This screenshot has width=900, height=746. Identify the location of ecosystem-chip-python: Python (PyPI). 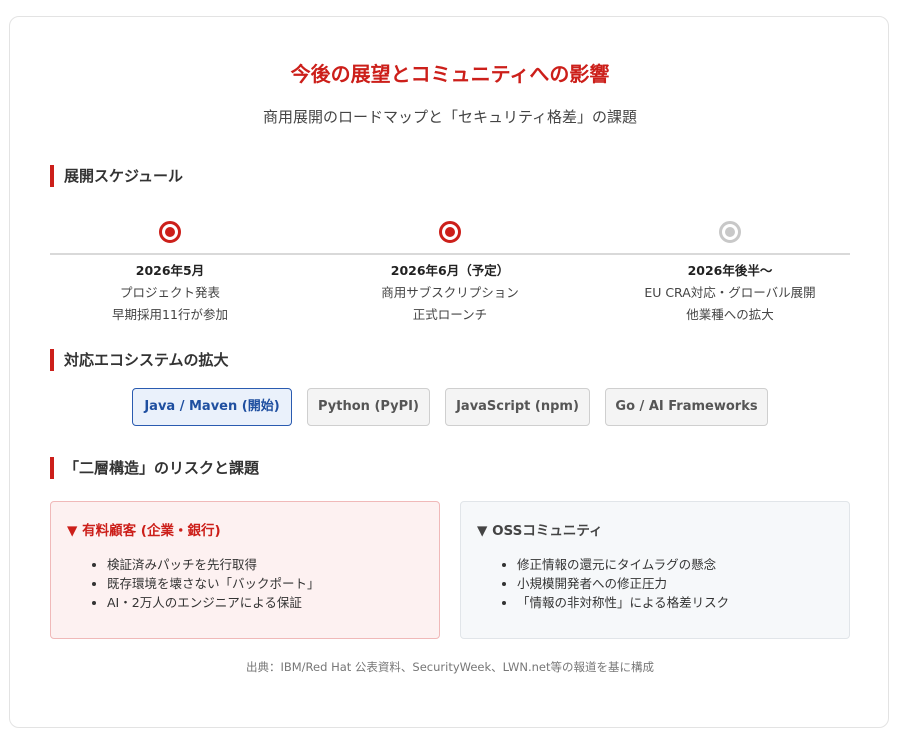
(368, 407).